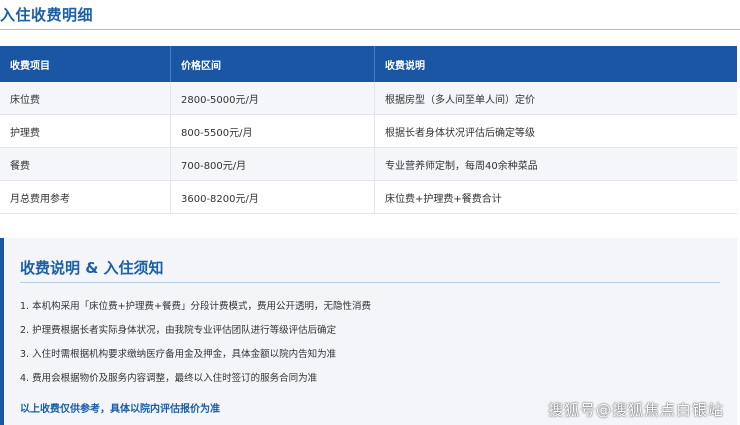 This screenshot has width=740, height=425. What do you see at coordinates (178, 354) in the screenshot?
I see `list-item: 3. 入住时需根据机构要求缴纳医疗备用金及押金，具体金额以院内告知为准` at bounding box center [178, 354].